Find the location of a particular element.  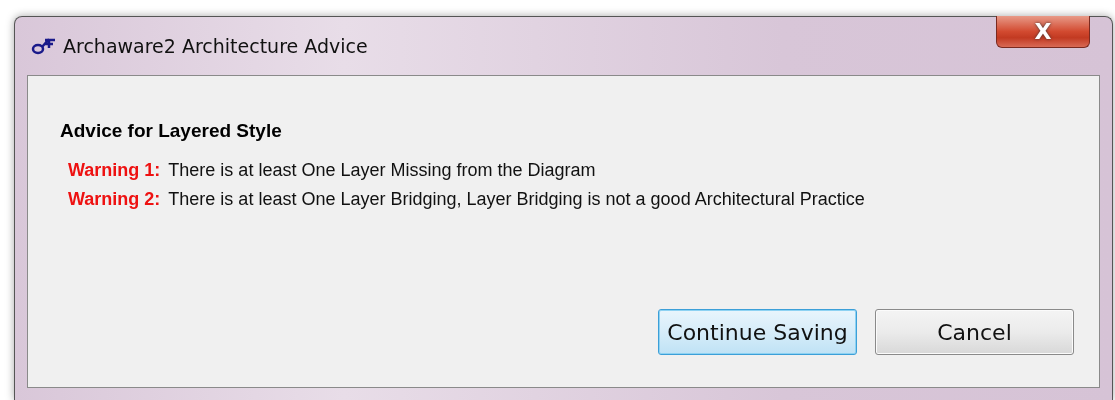

continue-button: Continue Saving is located at coordinates (757, 332).